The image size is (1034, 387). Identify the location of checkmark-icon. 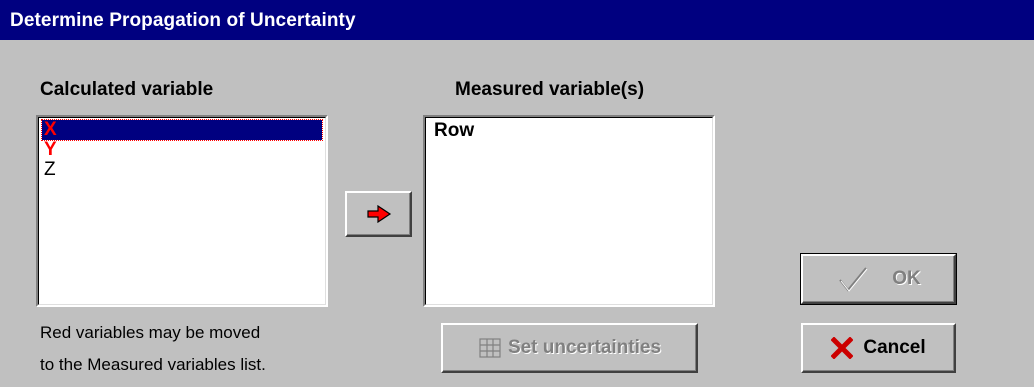
(853, 279).